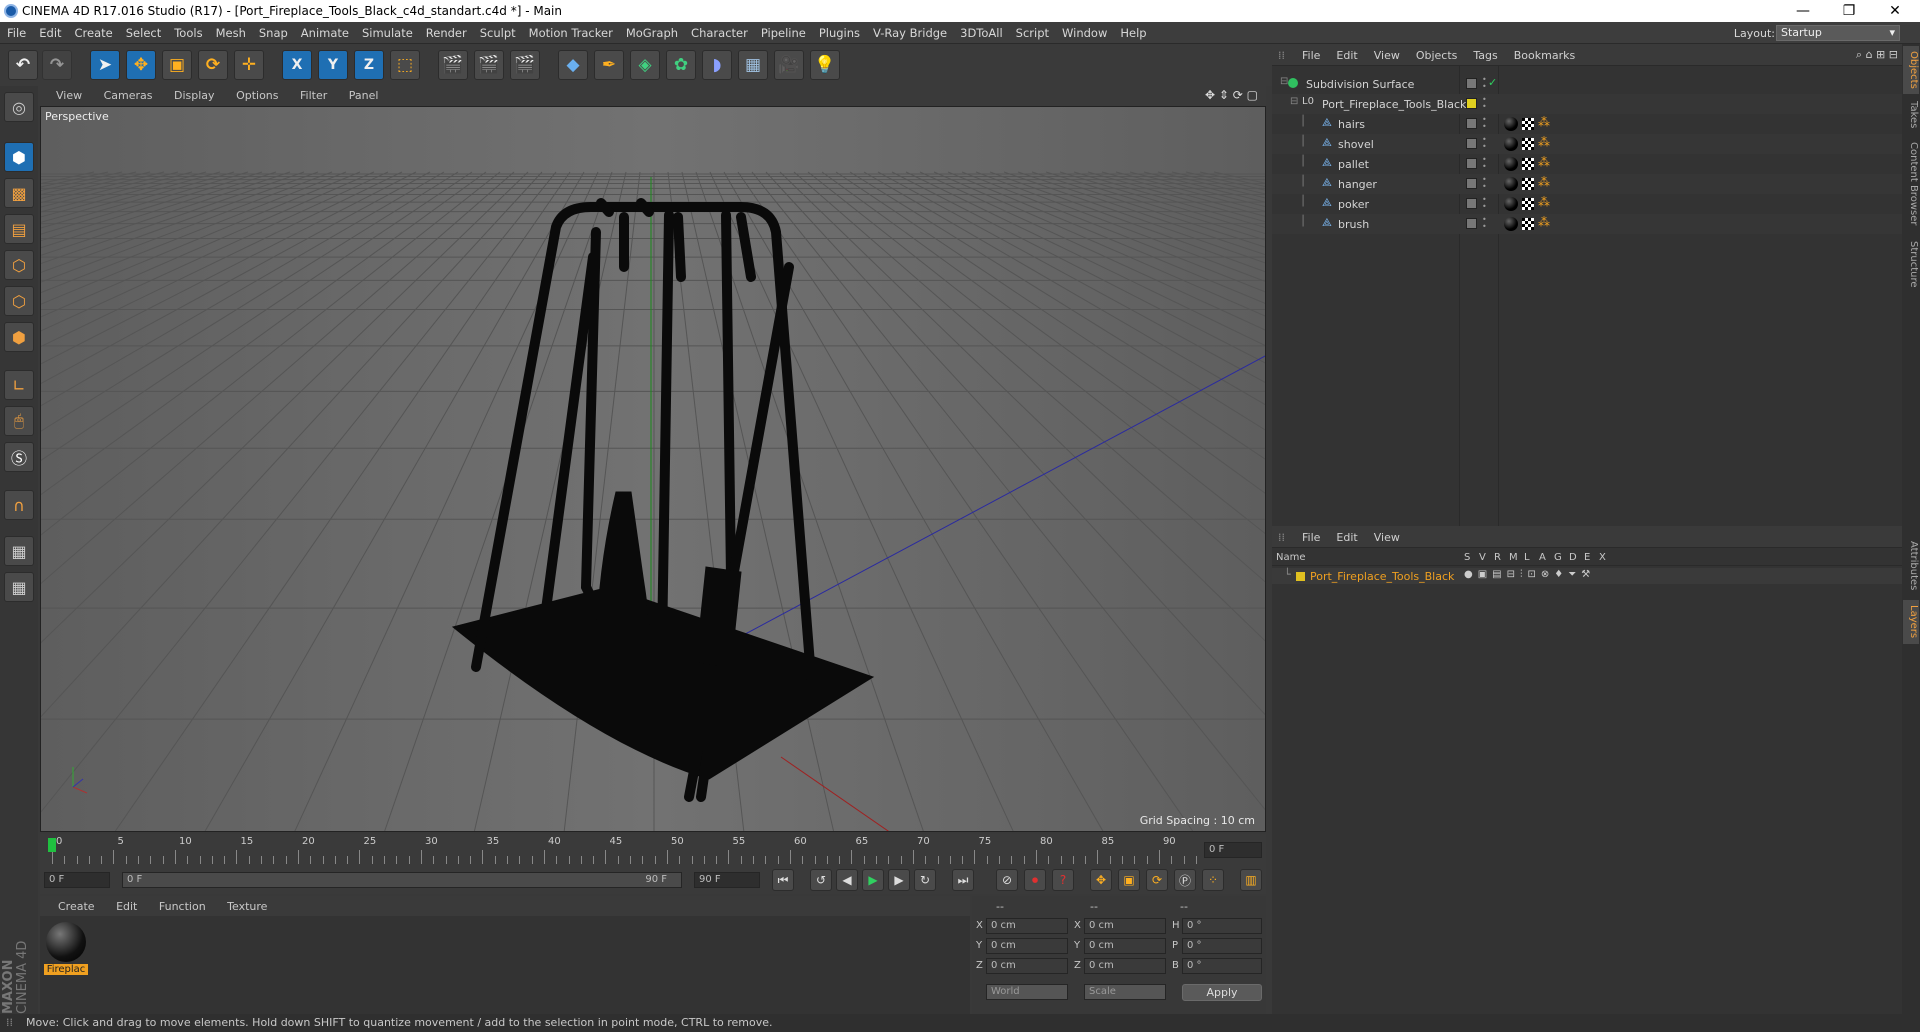 This screenshot has width=1920, height=1032. What do you see at coordinates (1032, 31) in the screenshot?
I see `menu-script: Script` at bounding box center [1032, 31].